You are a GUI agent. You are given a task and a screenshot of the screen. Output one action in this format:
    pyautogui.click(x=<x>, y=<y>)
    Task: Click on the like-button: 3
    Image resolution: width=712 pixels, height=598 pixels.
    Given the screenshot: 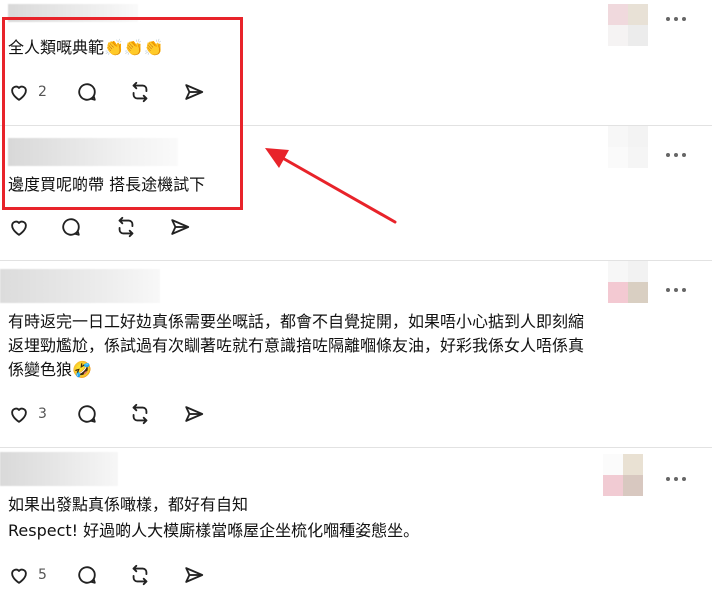 What is the action you would take?
    pyautogui.click(x=27, y=414)
    